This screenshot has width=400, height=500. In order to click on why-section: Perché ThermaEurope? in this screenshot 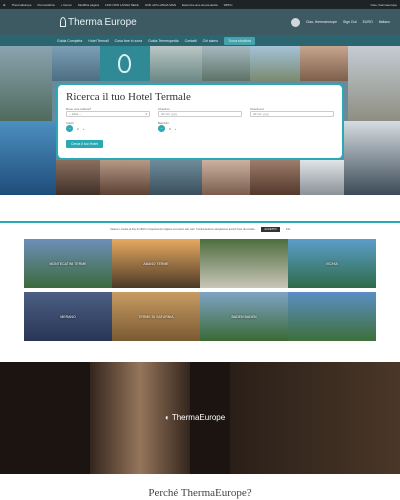, I will do `click(200, 487)`.